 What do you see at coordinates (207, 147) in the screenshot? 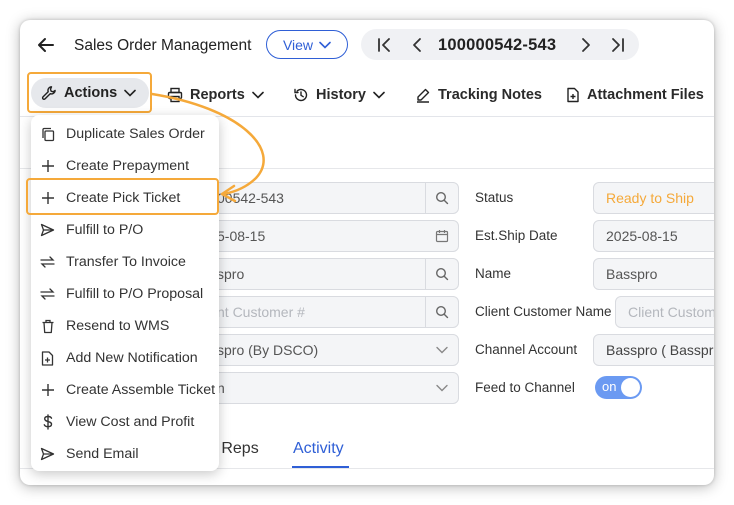
I see `callout-arrow` at bounding box center [207, 147].